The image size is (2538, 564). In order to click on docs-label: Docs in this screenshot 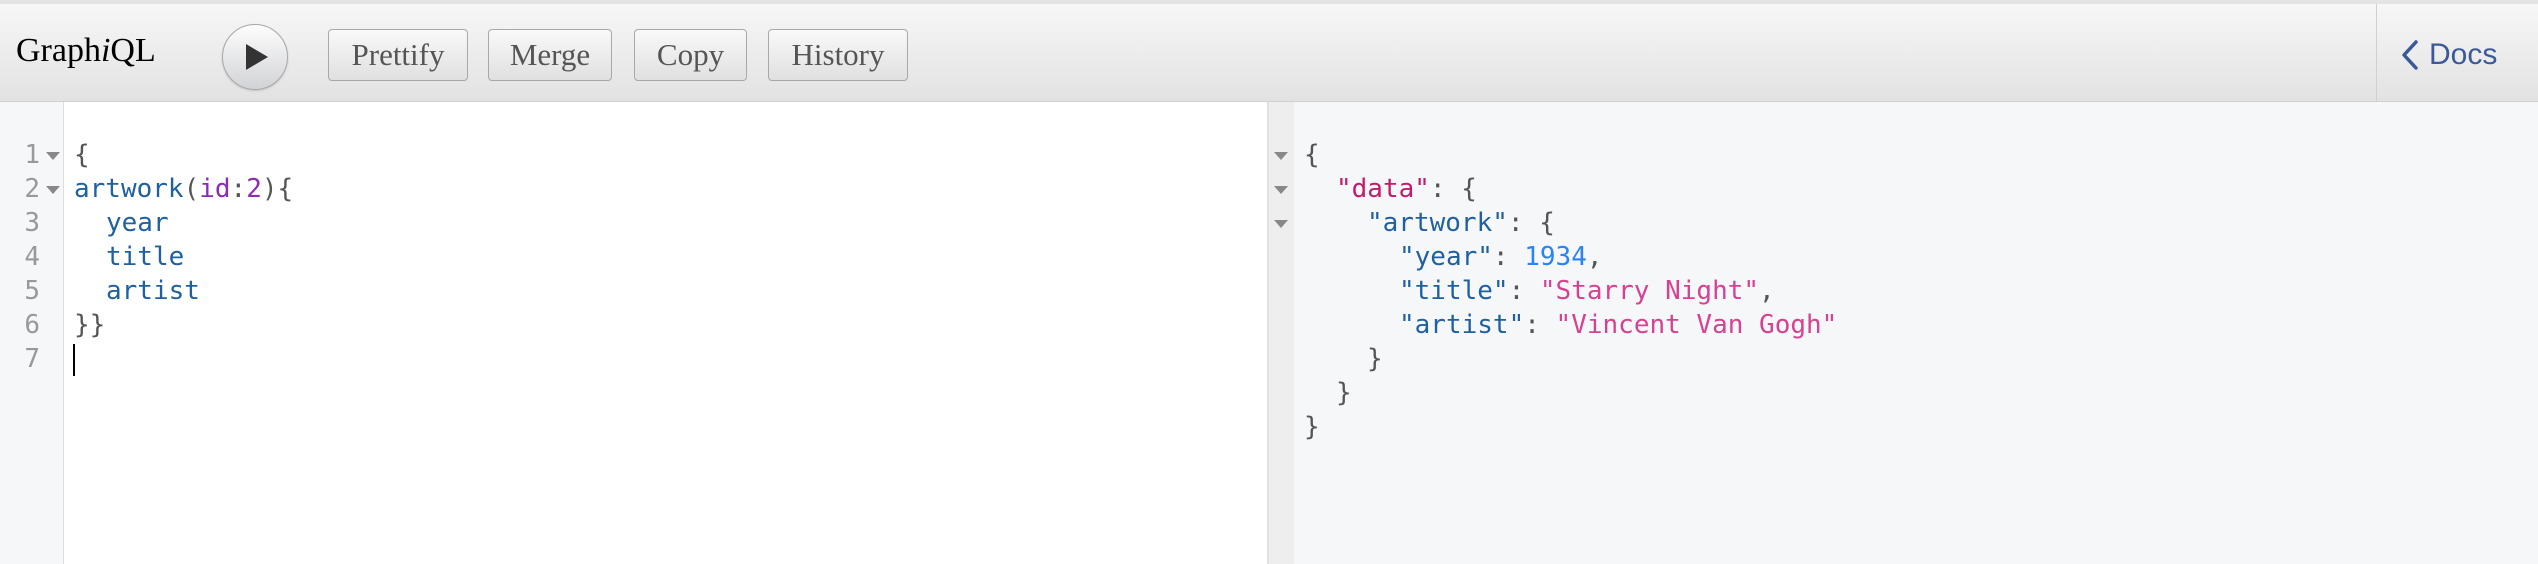, I will do `click(2463, 54)`.